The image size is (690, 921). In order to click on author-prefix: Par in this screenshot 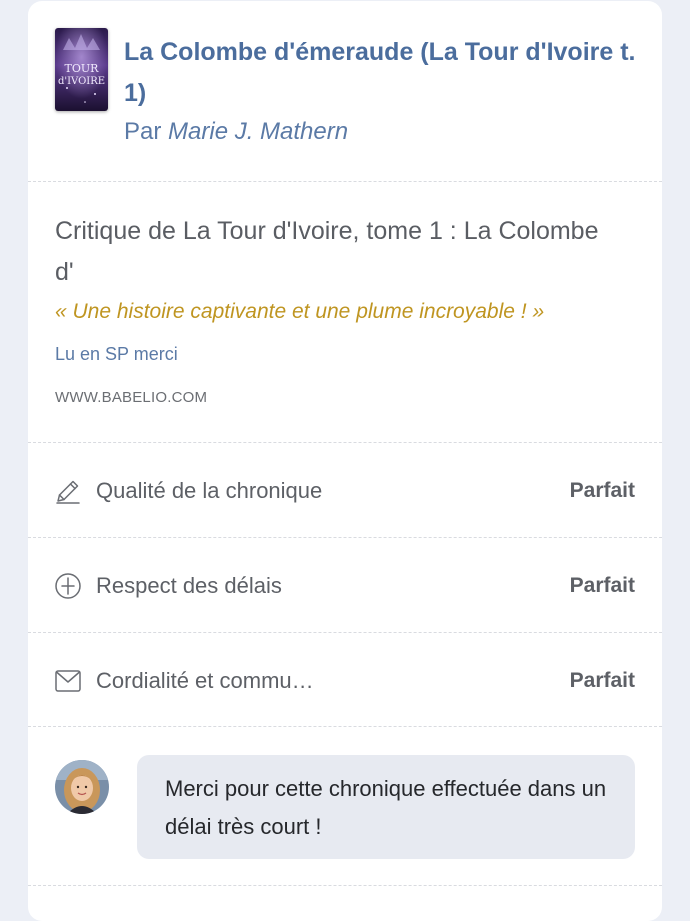, I will do `click(143, 131)`.